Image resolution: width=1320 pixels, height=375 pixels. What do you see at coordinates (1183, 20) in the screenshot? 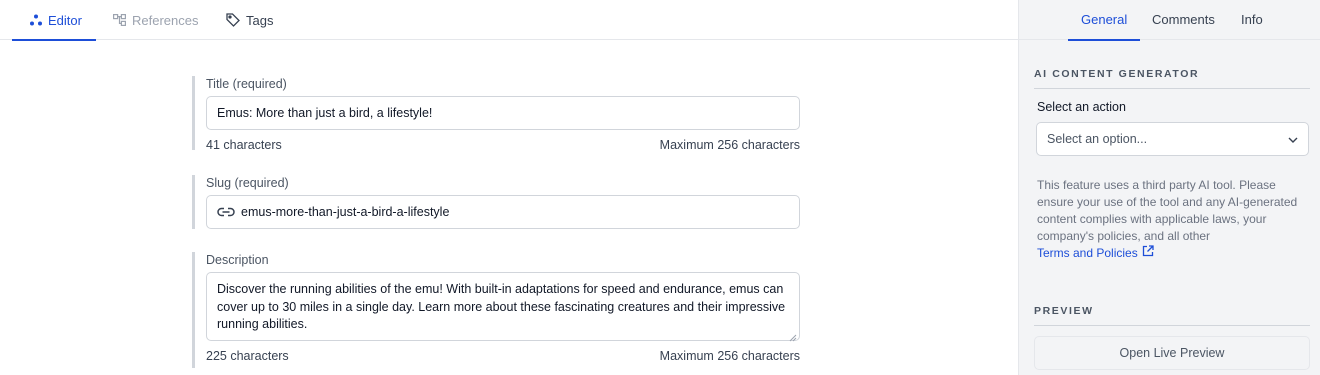
I see `tab-comments: Comments` at bounding box center [1183, 20].